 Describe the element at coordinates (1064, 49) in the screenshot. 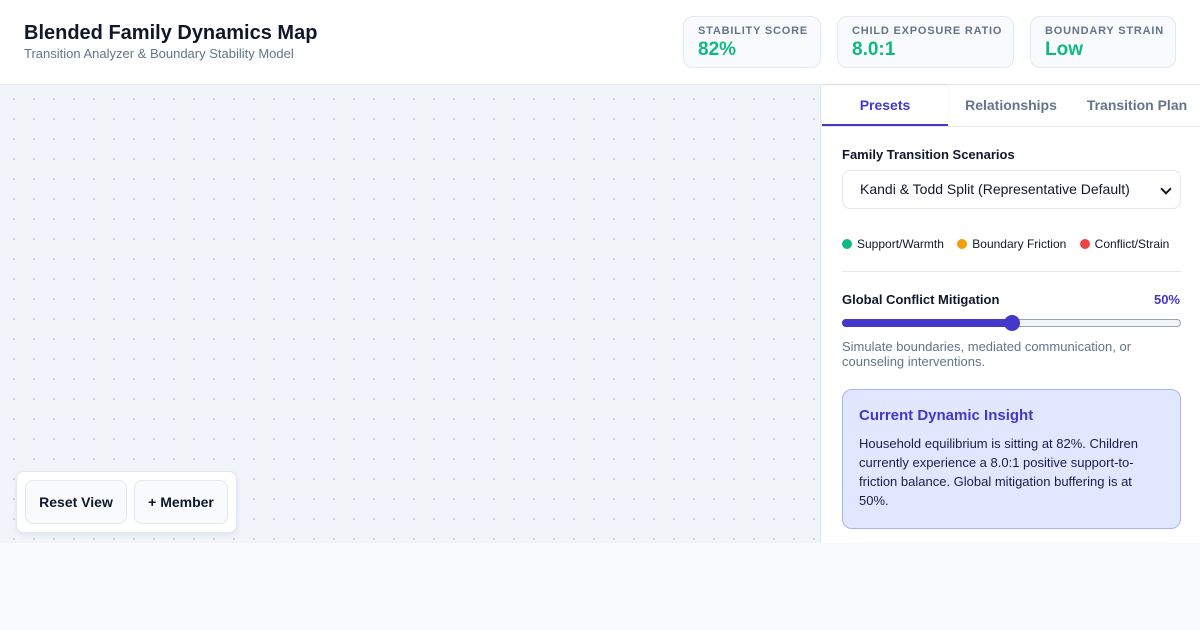

I see `boundary-strain-value: Low` at that location.